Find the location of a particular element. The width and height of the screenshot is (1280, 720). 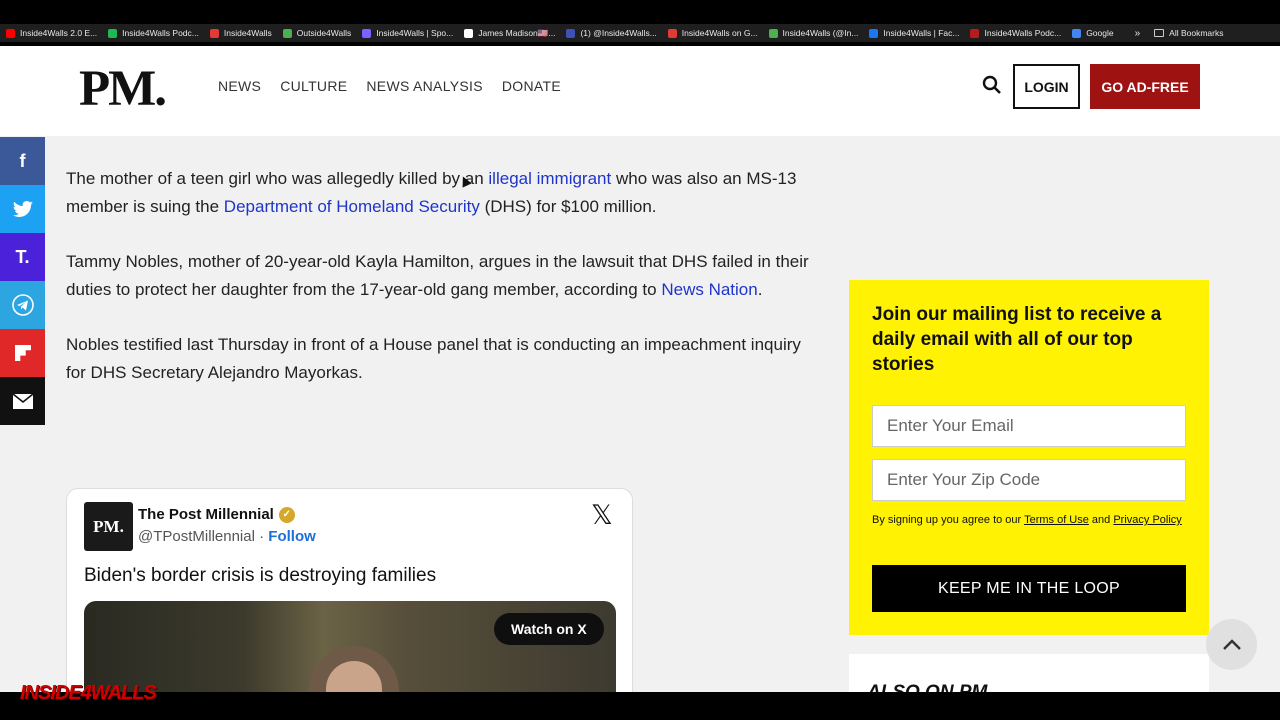

share-rail: f T. is located at coordinates (22, 281).